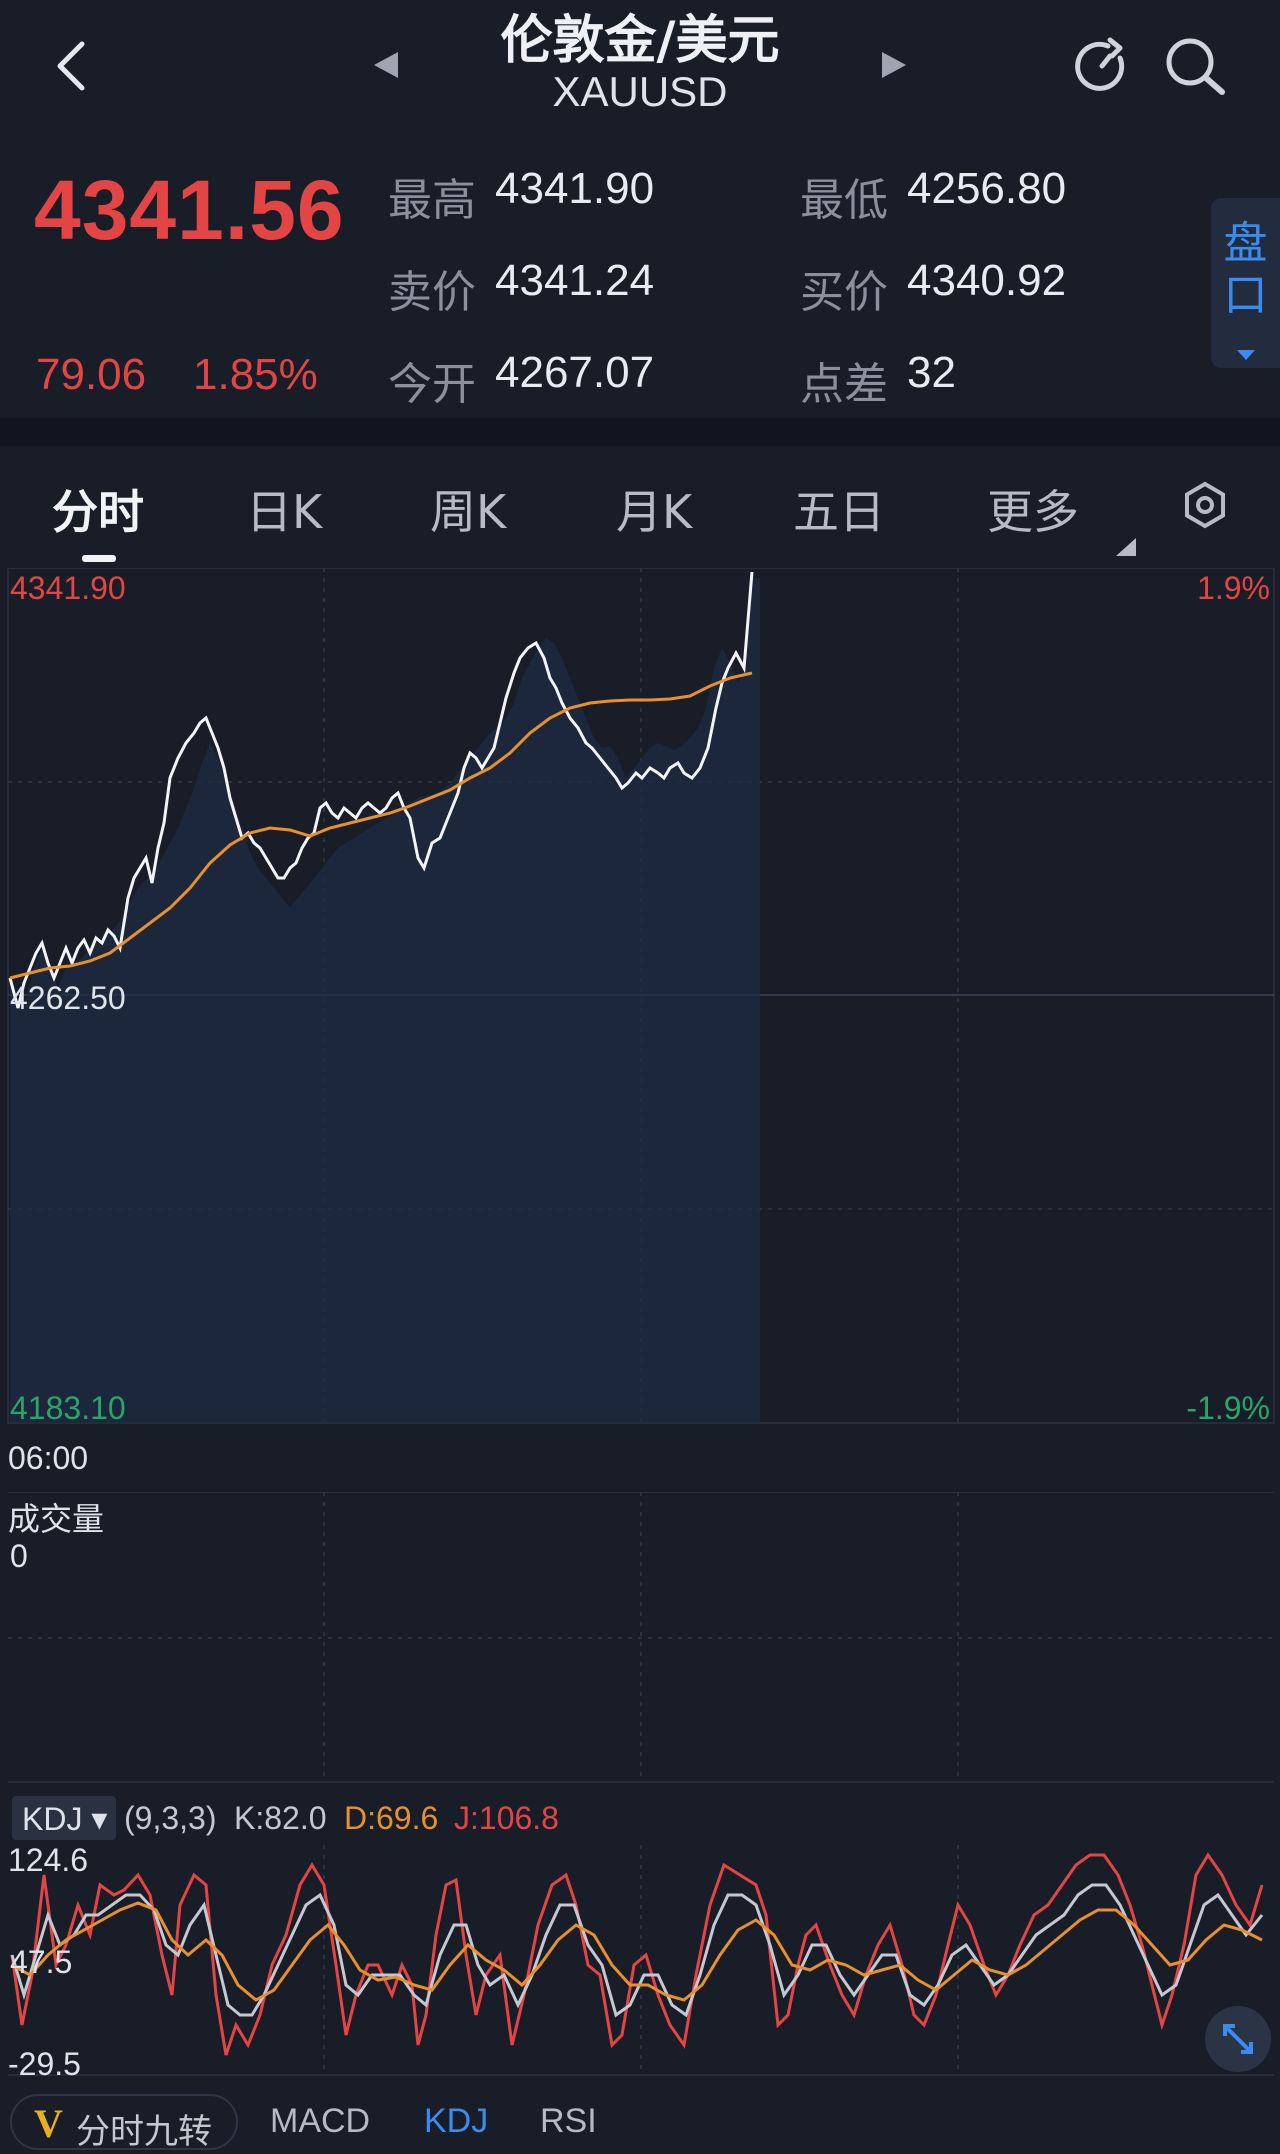 The image size is (1280, 2154). I want to click on kdj-y-top: 124.6, so click(48, 1860).